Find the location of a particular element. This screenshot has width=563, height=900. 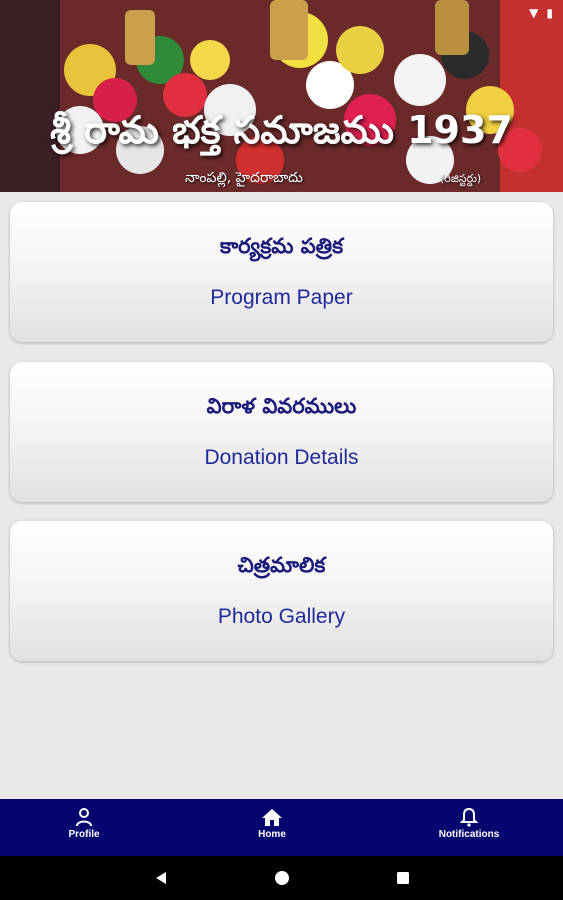

recents-icon is located at coordinates (403, 878).